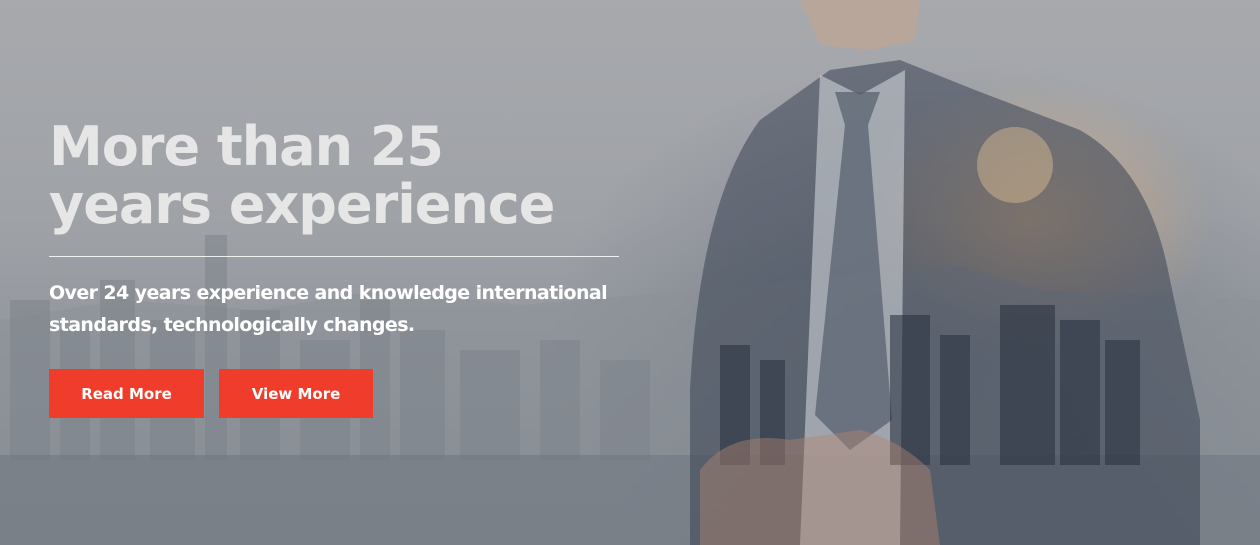 The image size is (1260, 545). What do you see at coordinates (334, 256) in the screenshot?
I see `divider` at bounding box center [334, 256].